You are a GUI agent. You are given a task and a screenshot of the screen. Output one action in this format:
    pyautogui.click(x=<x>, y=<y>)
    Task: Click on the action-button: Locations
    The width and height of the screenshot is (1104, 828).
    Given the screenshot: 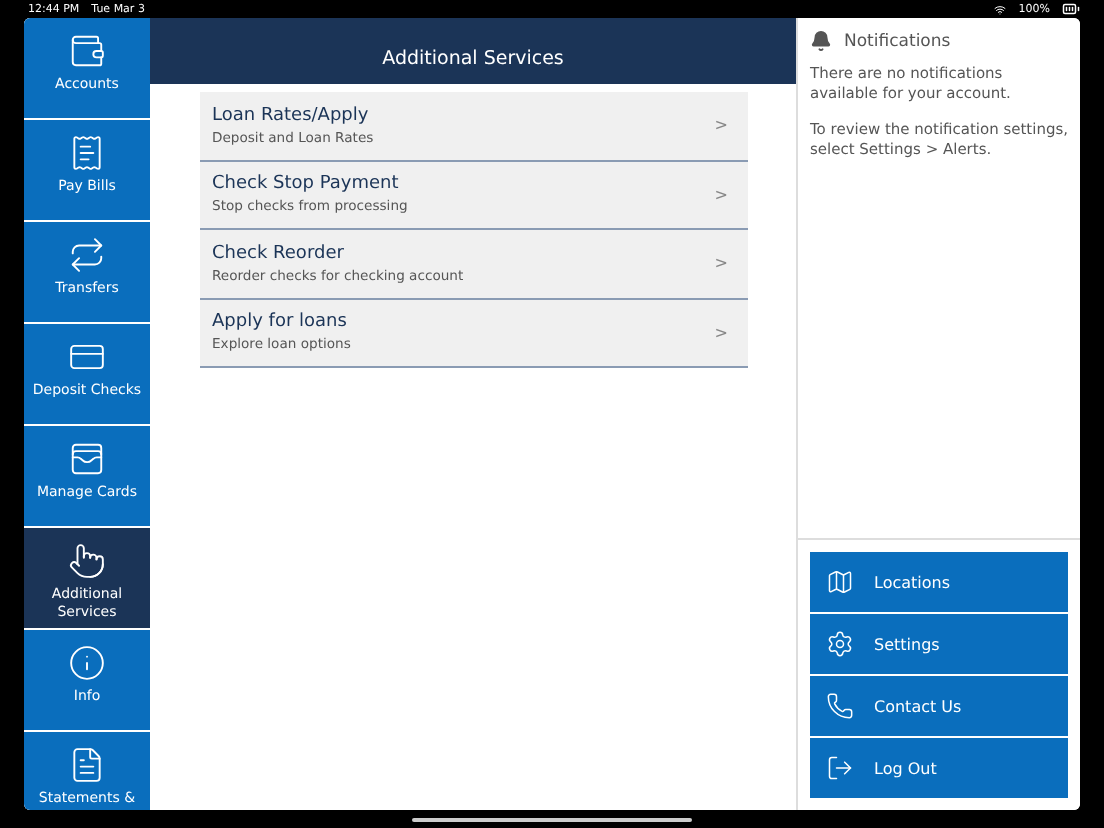 What is the action you would take?
    pyautogui.click(x=939, y=582)
    